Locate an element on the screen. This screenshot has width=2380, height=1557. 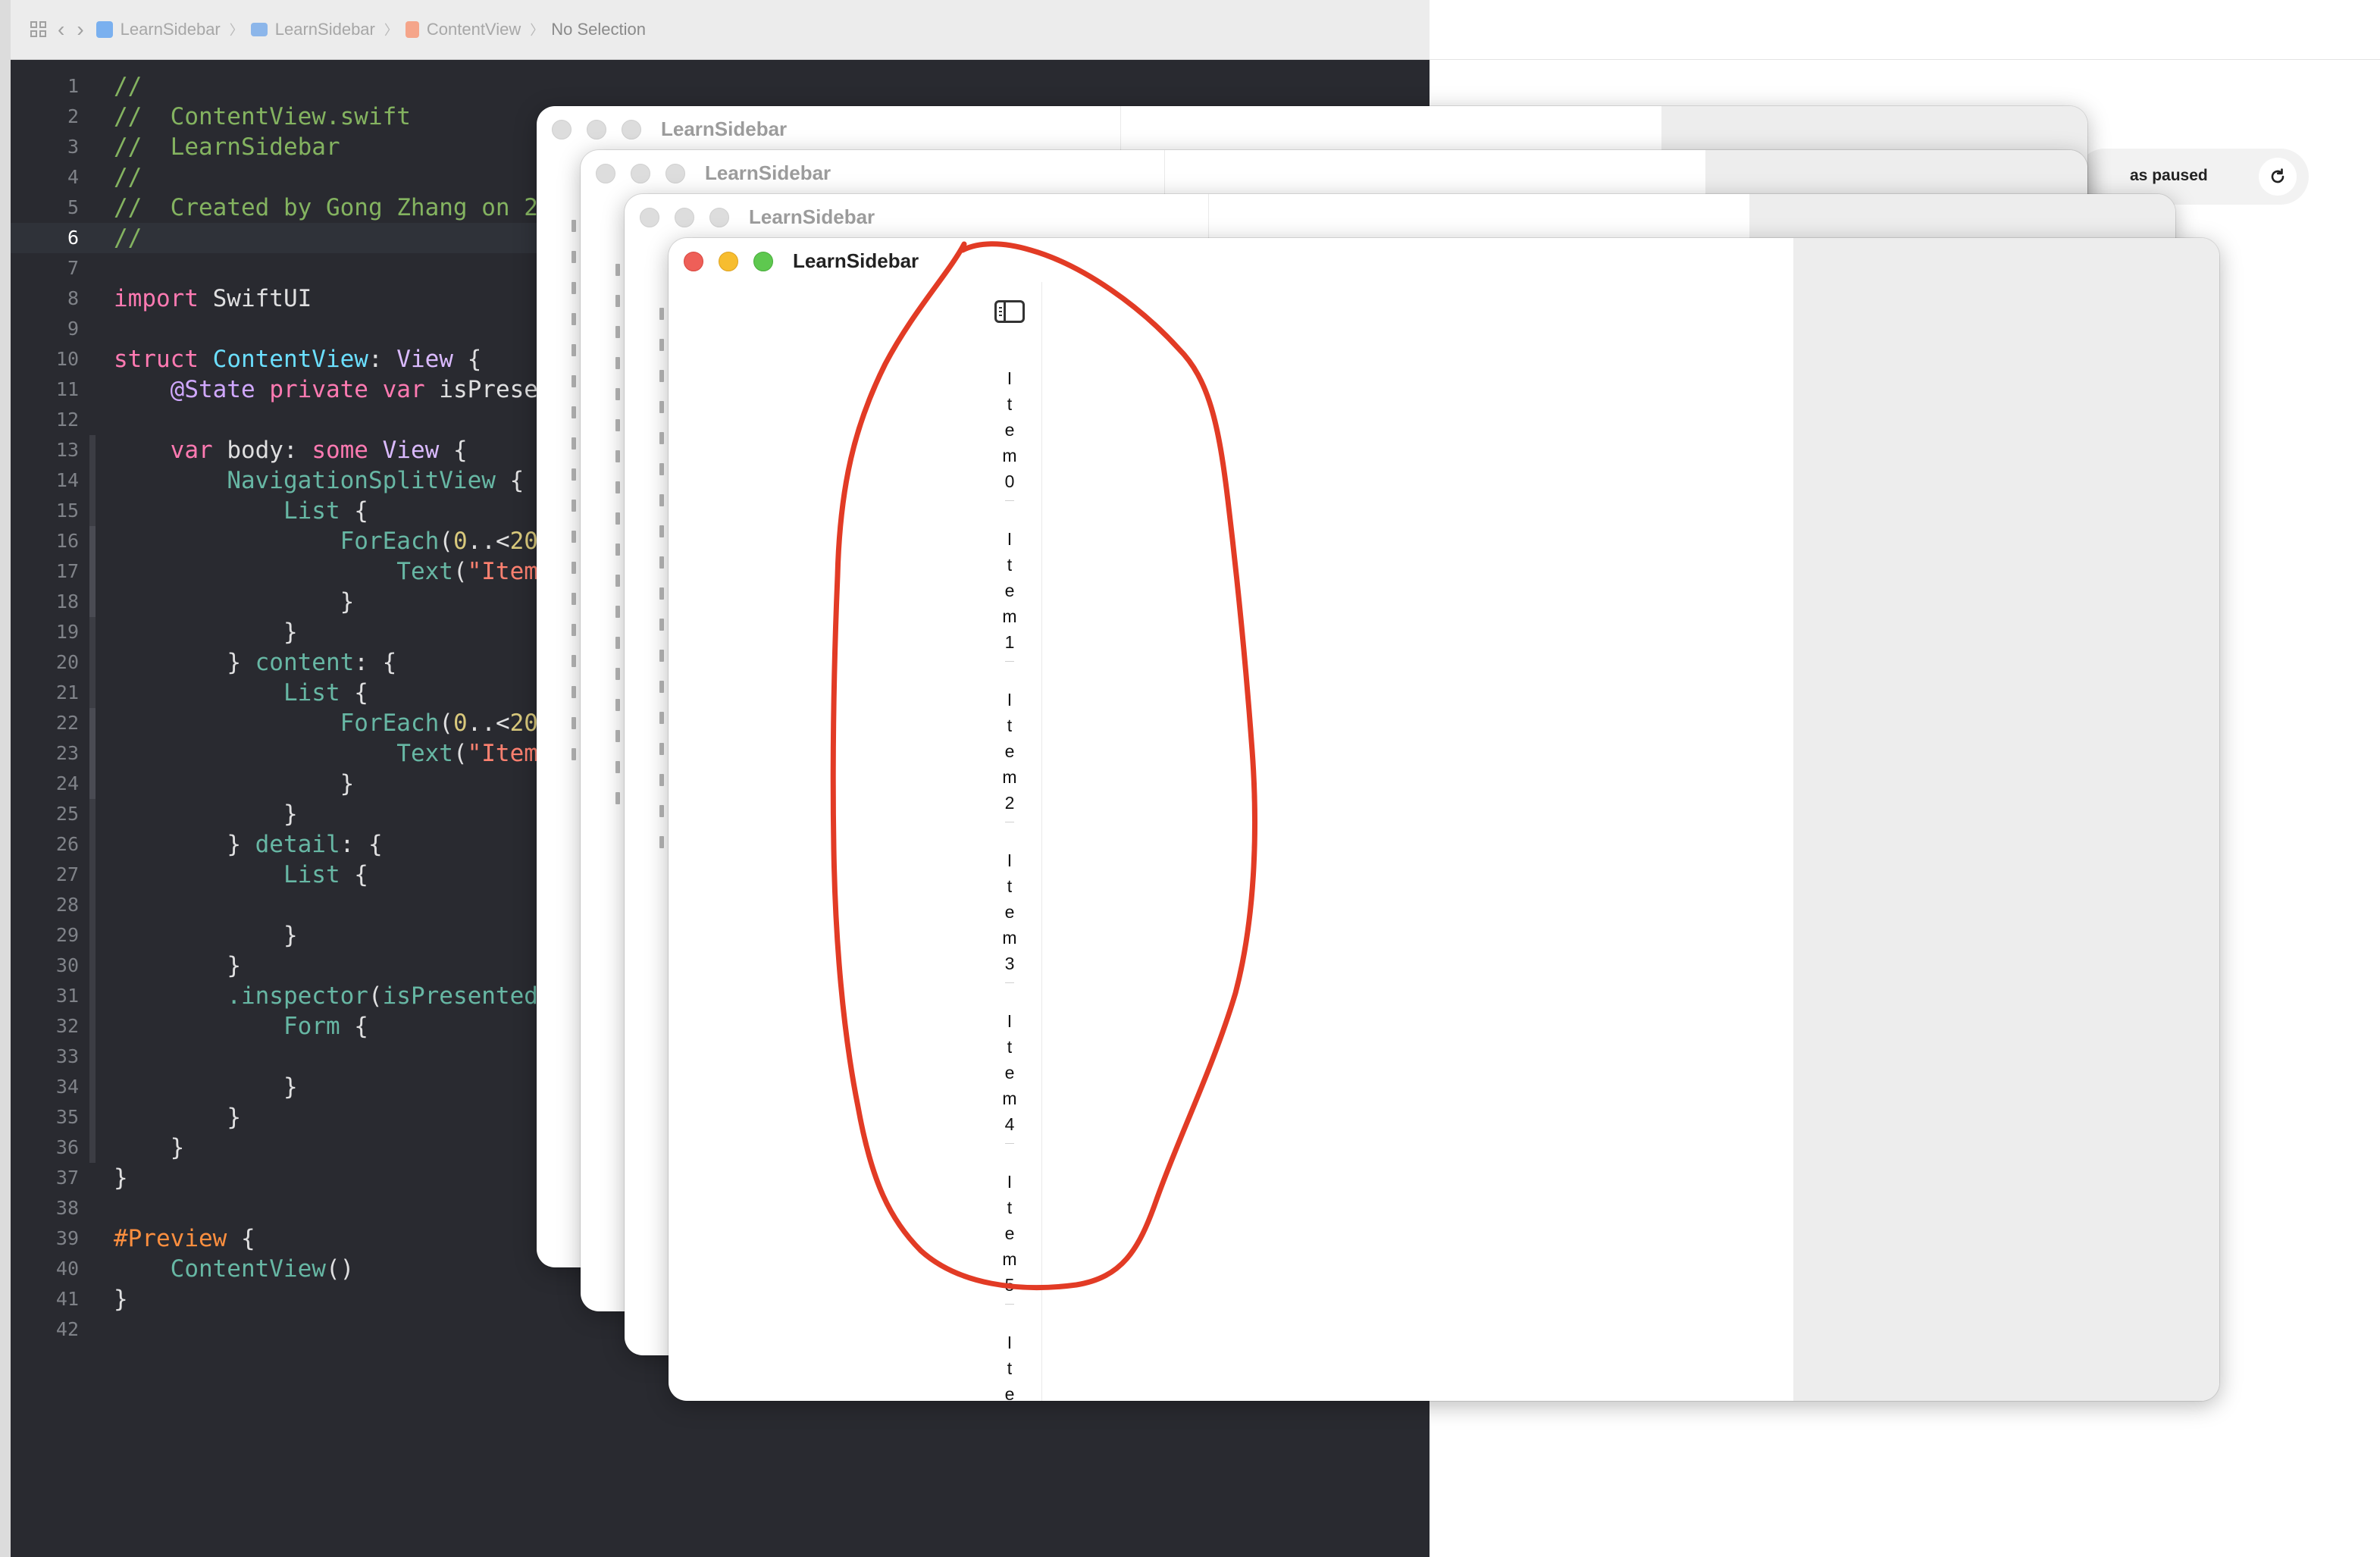
sidebar-item: Item 2 is located at coordinates (1009, 754).